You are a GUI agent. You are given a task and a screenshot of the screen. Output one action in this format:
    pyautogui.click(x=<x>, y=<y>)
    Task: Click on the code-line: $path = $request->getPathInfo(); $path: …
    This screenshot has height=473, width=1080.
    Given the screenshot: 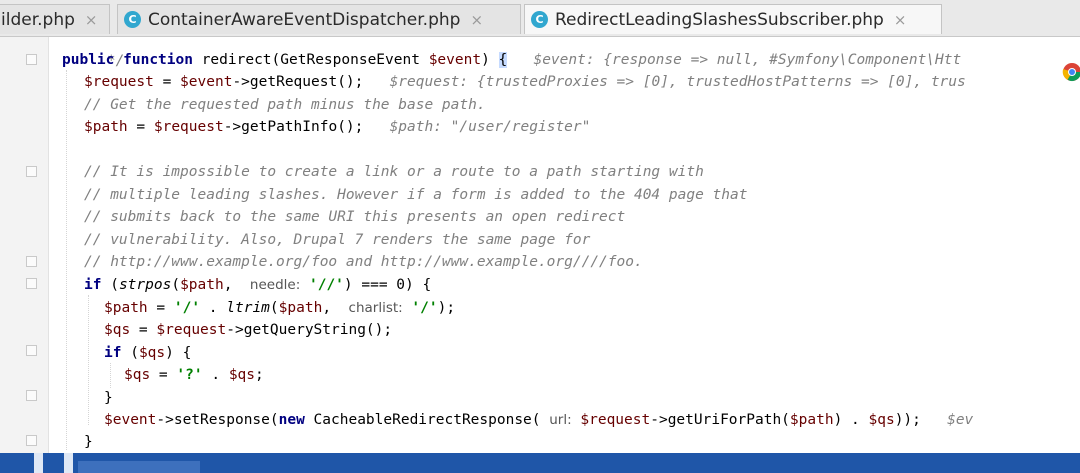 What is the action you would take?
    pyautogui.click(x=337, y=127)
    